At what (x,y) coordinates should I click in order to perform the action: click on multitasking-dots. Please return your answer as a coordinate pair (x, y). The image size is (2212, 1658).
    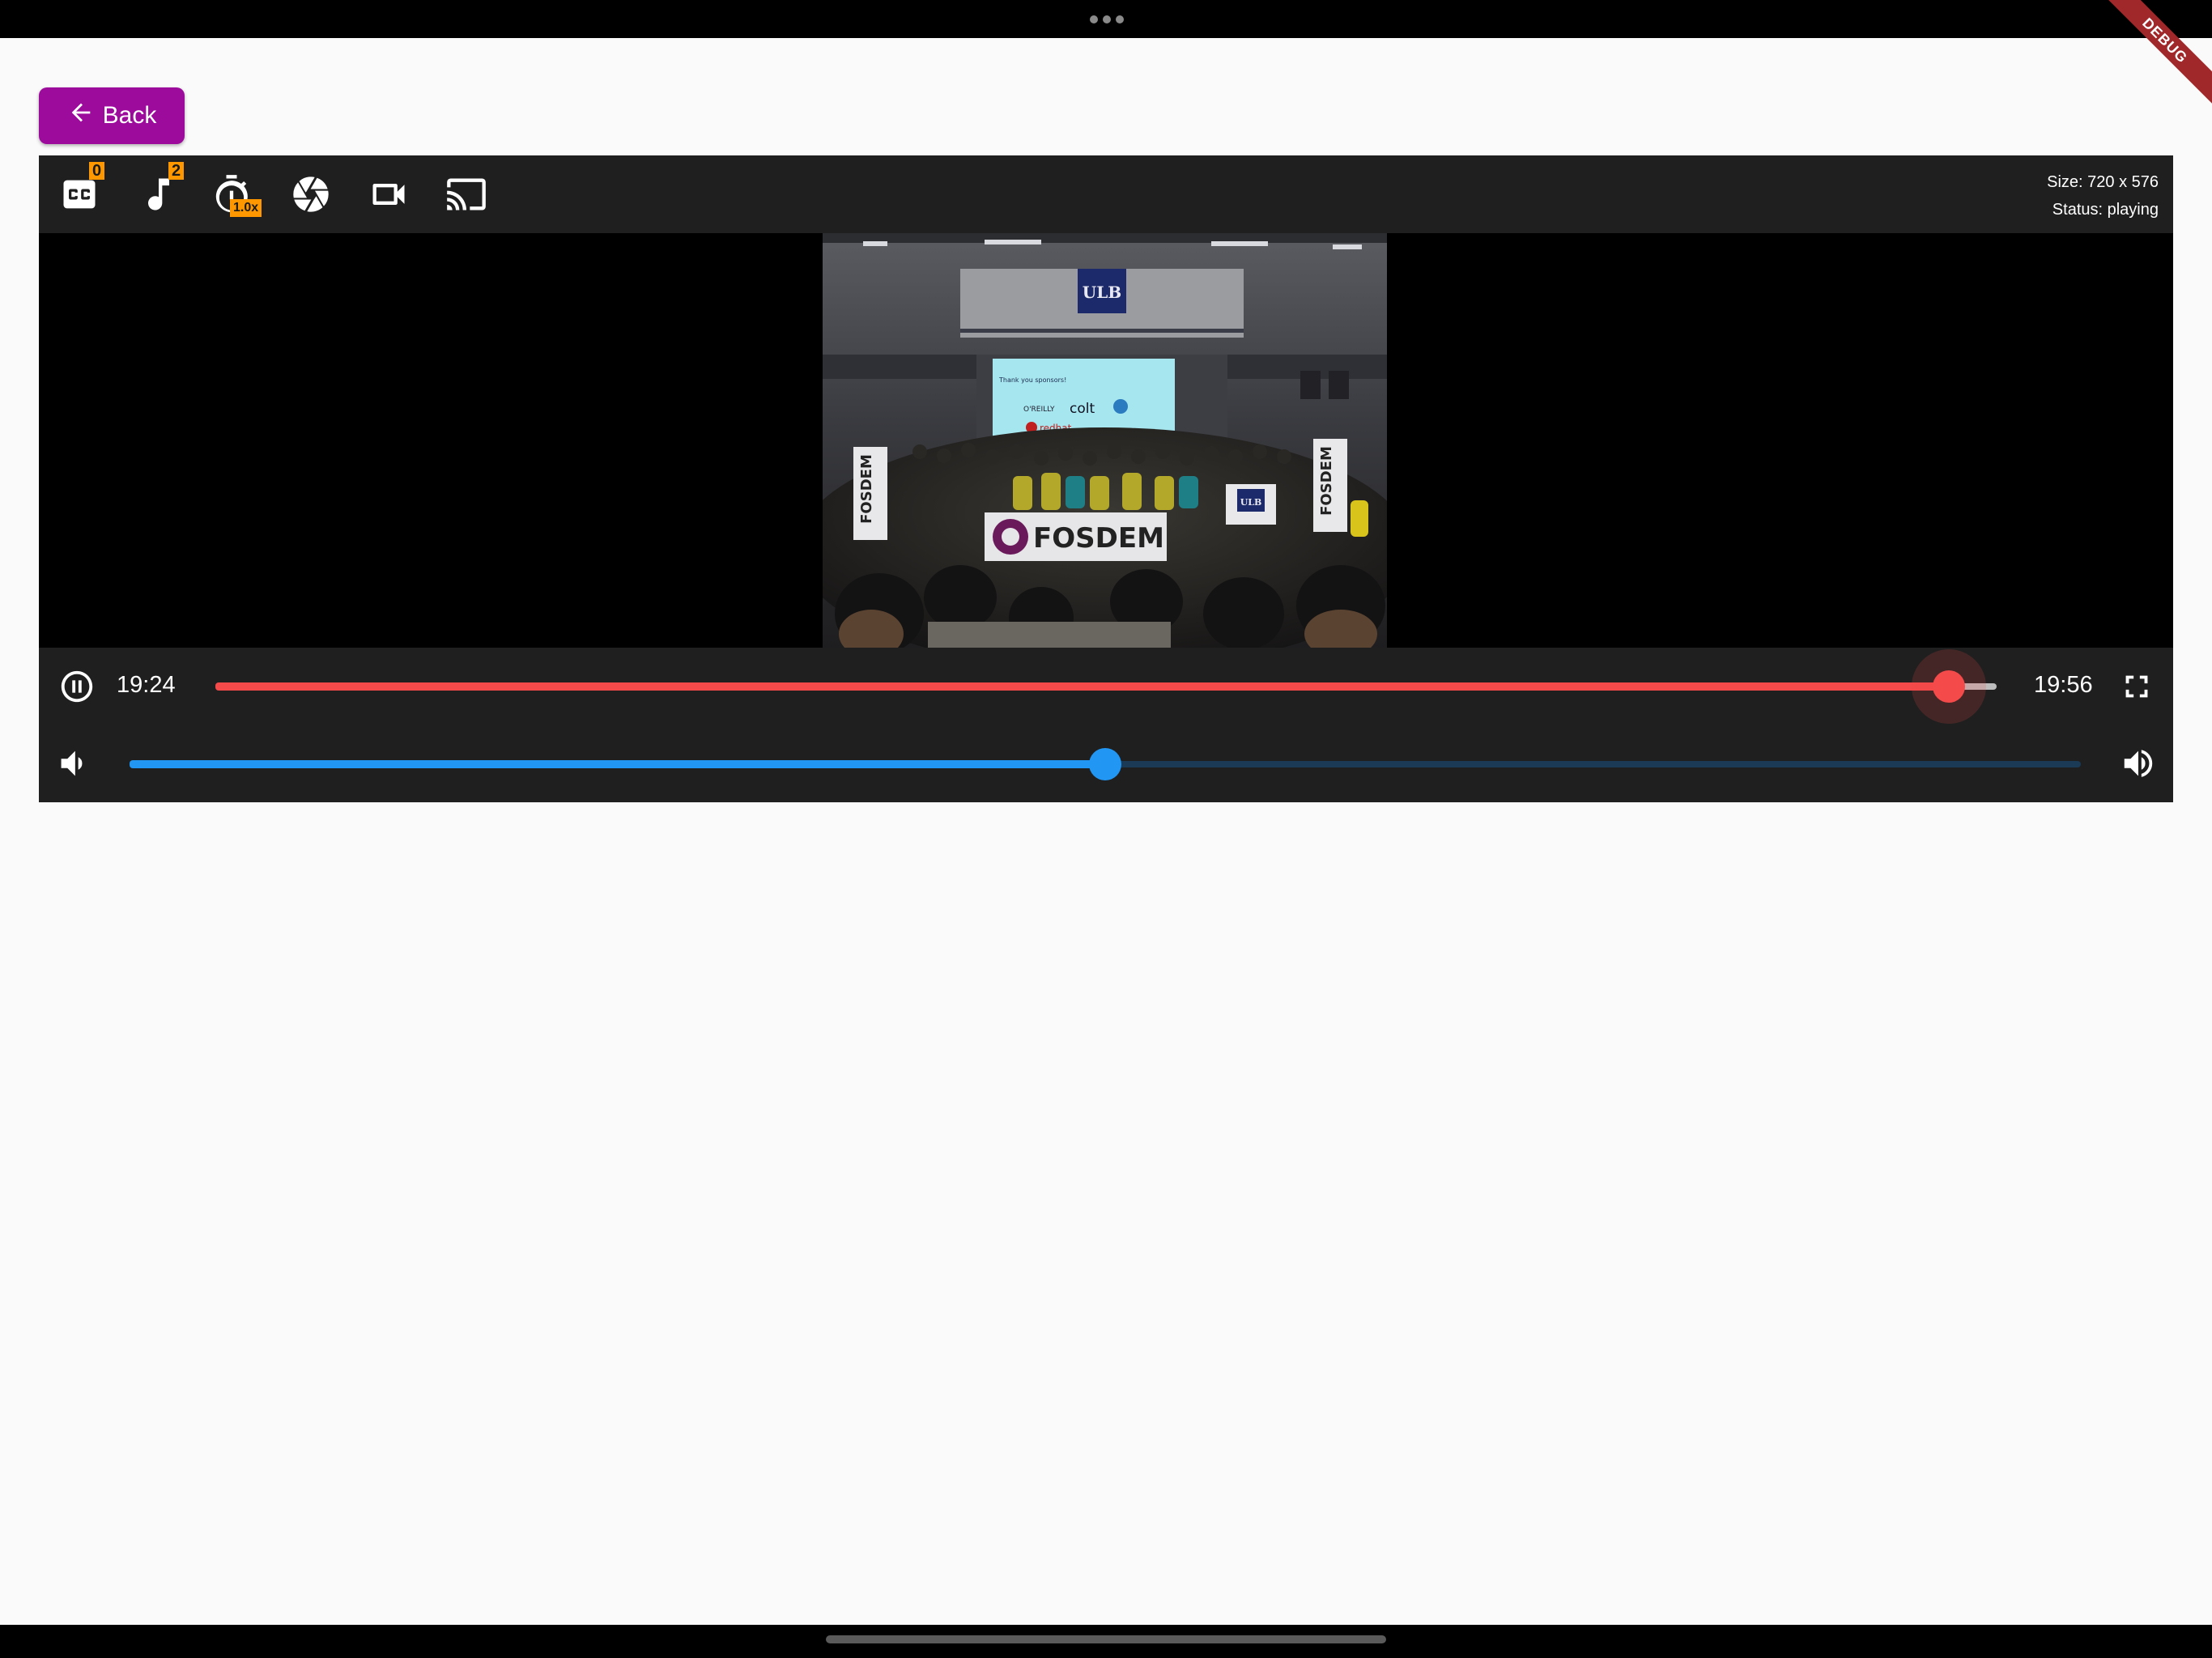
    Looking at the image, I should click on (1107, 19).